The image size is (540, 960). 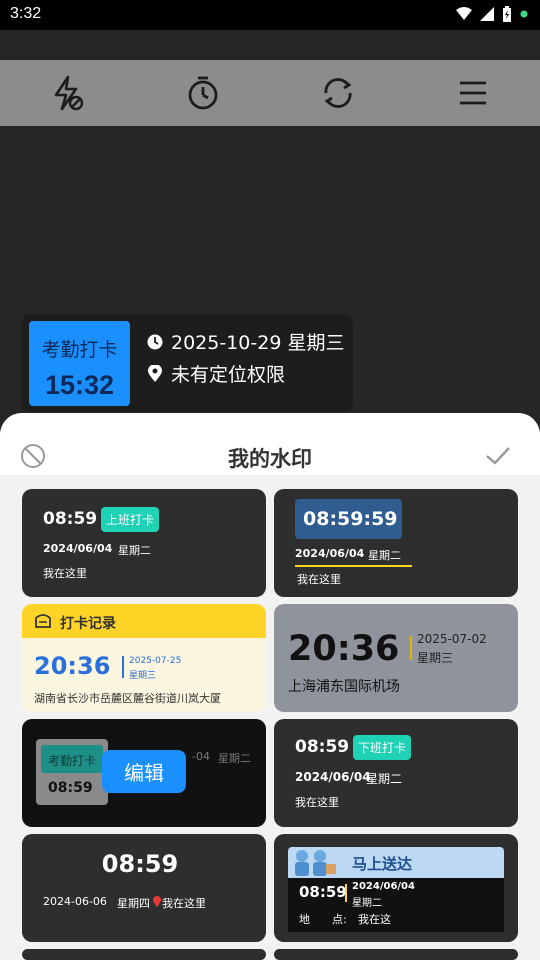 I want to click on tile-banner-text: 马上送达, so click(x=382, y=864).